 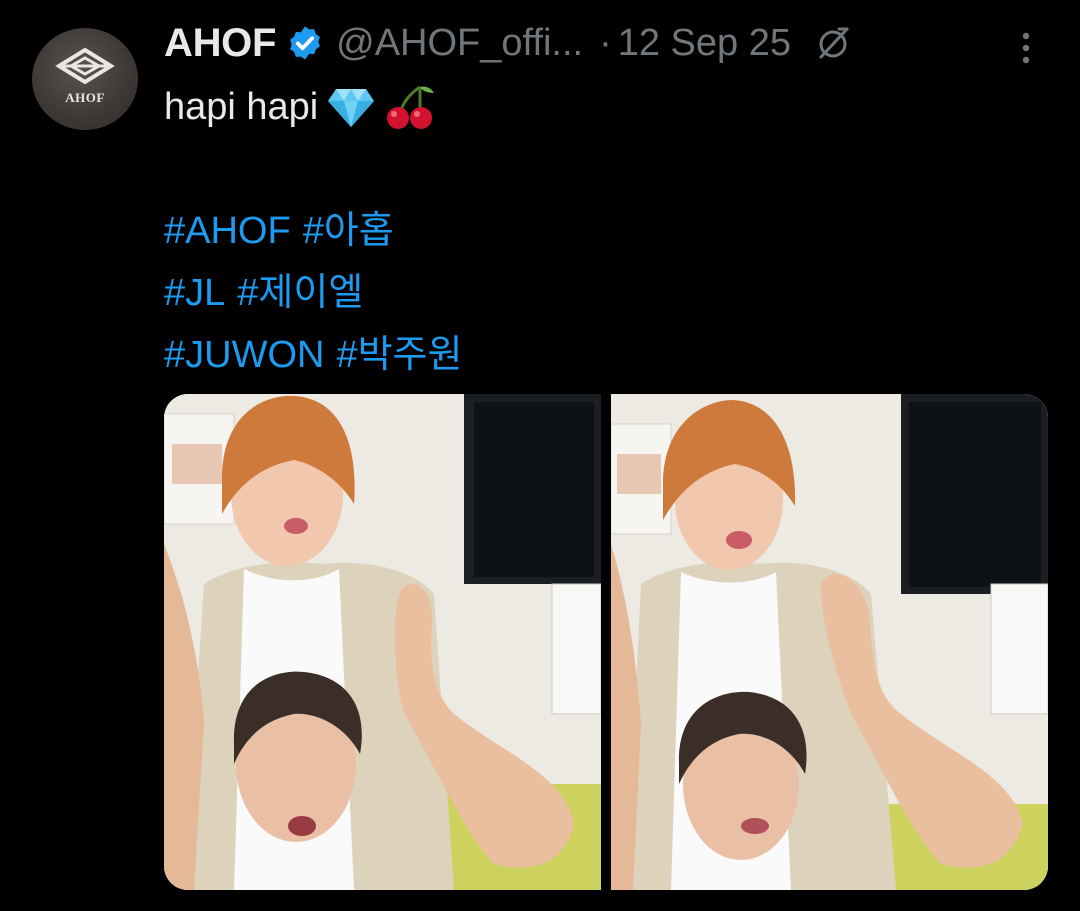 I want to click on hashtag-line: #AHOF #아홉, so click(x=319, y=231).